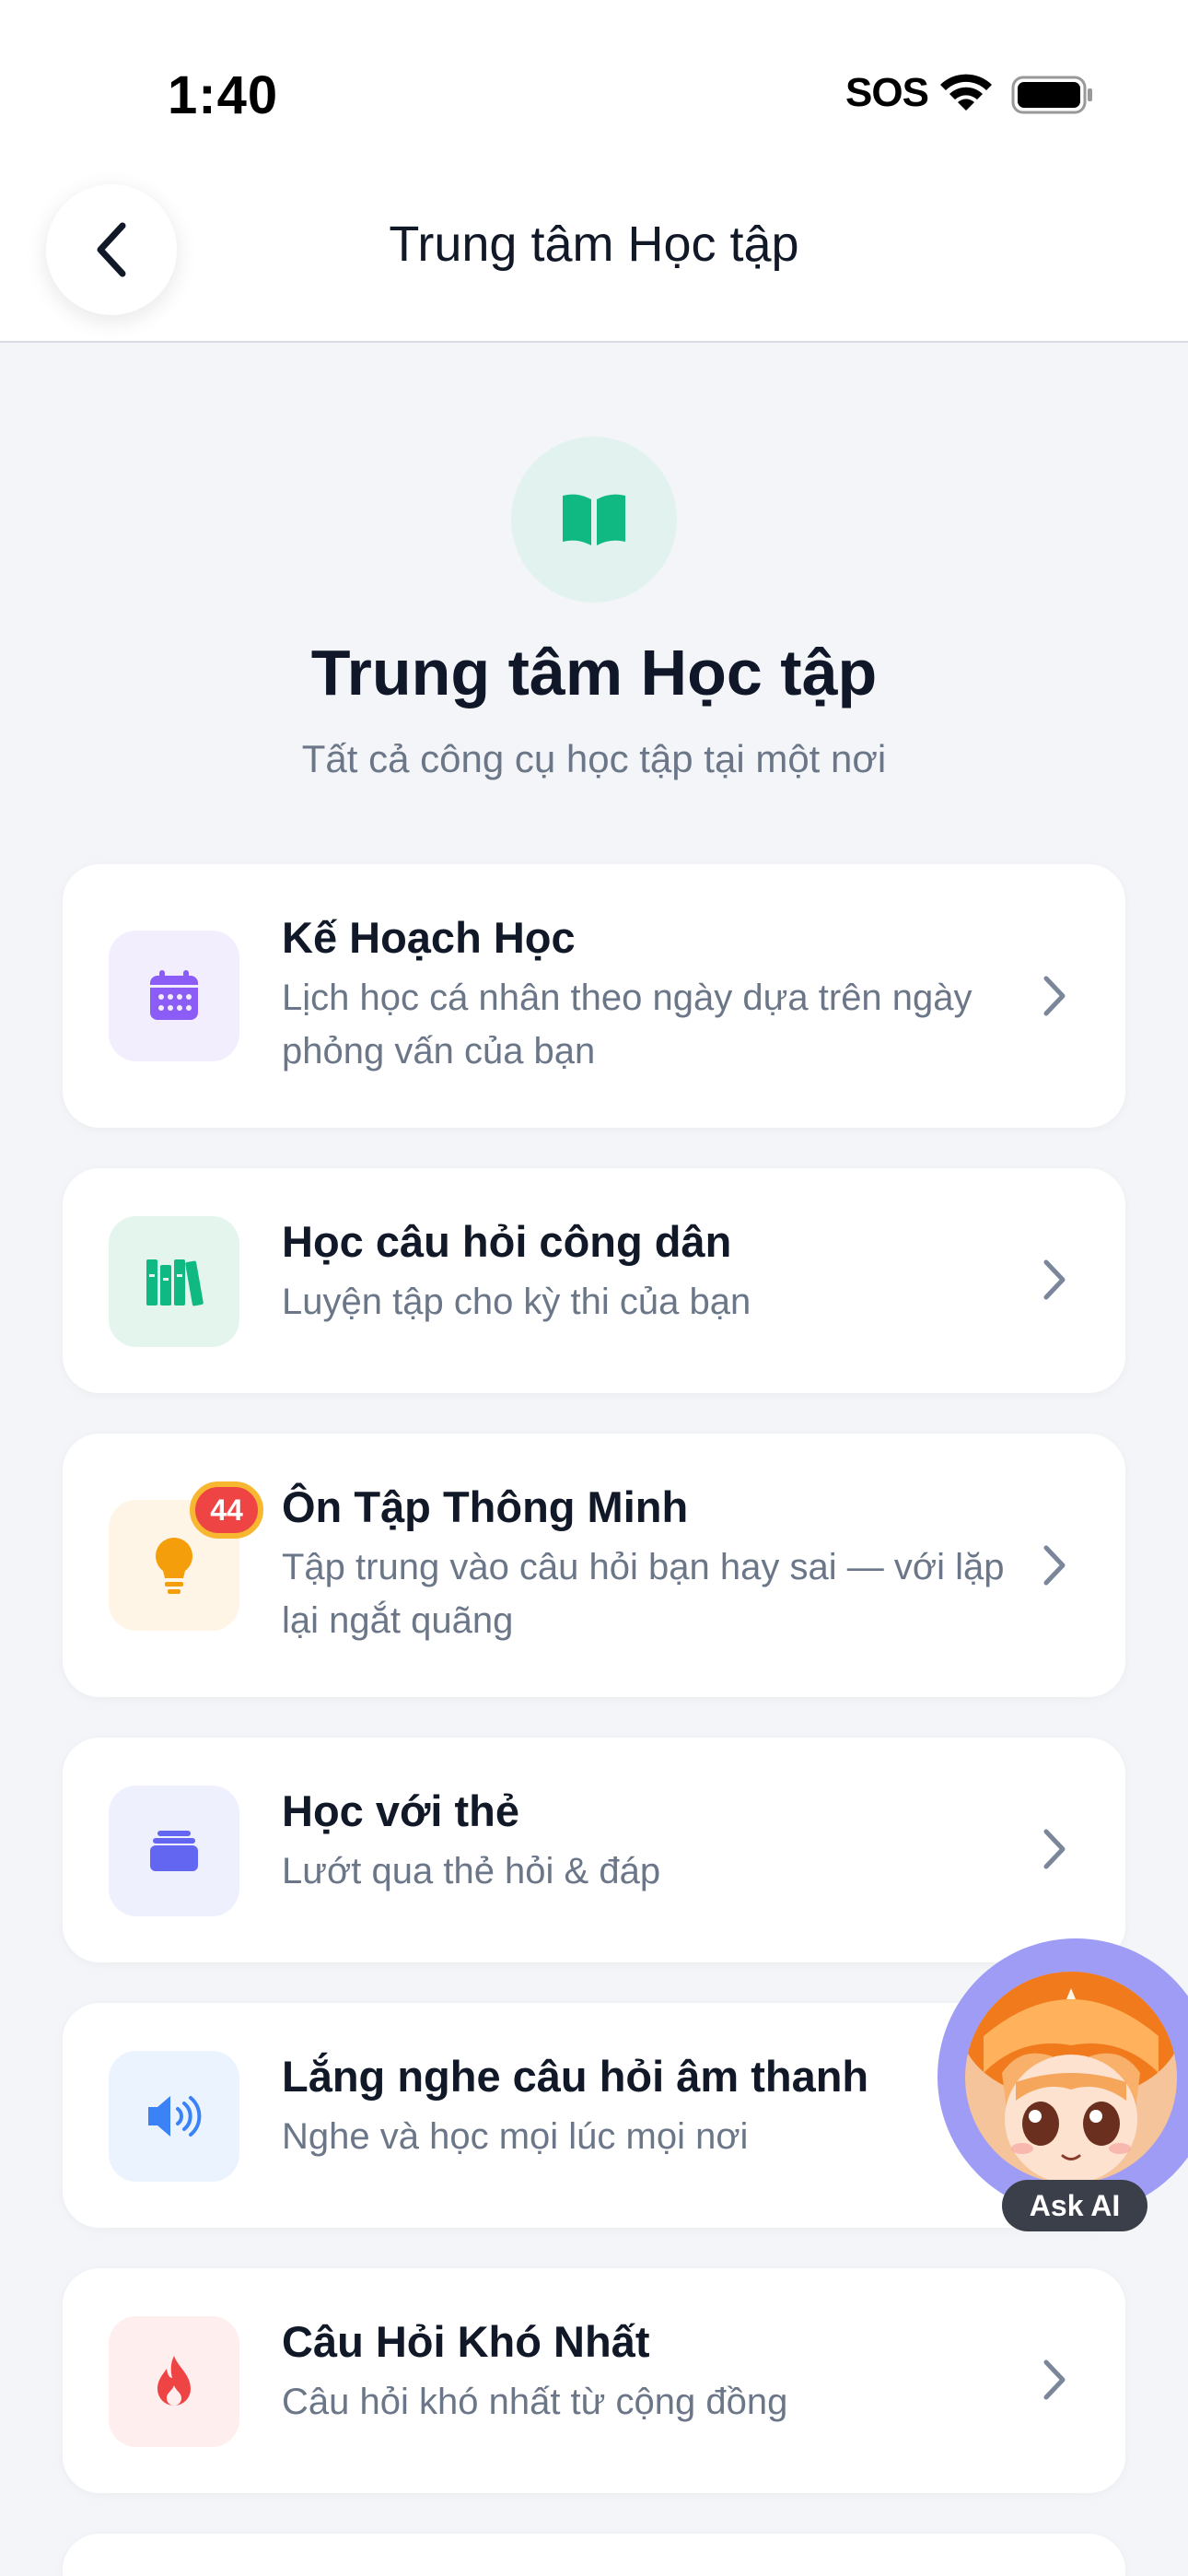  I want to click on card-title: Ôn Tập Thông Minh, so click(485, 1506).